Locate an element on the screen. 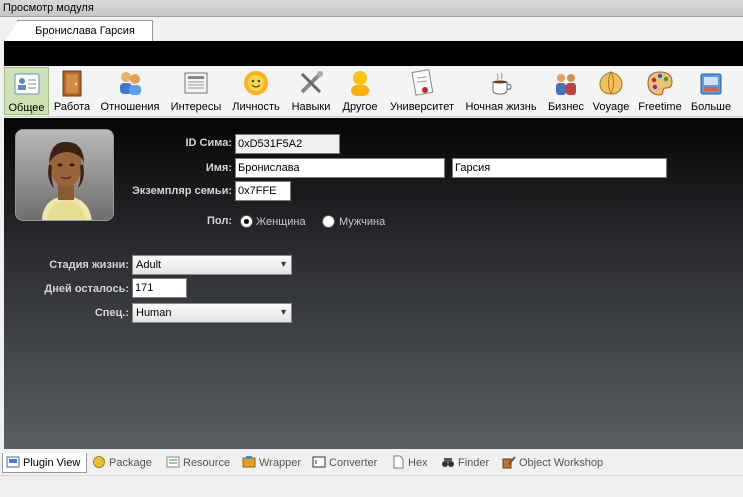 The image size is (743, 497). sim-portrait is located at coordinates (64, 175).